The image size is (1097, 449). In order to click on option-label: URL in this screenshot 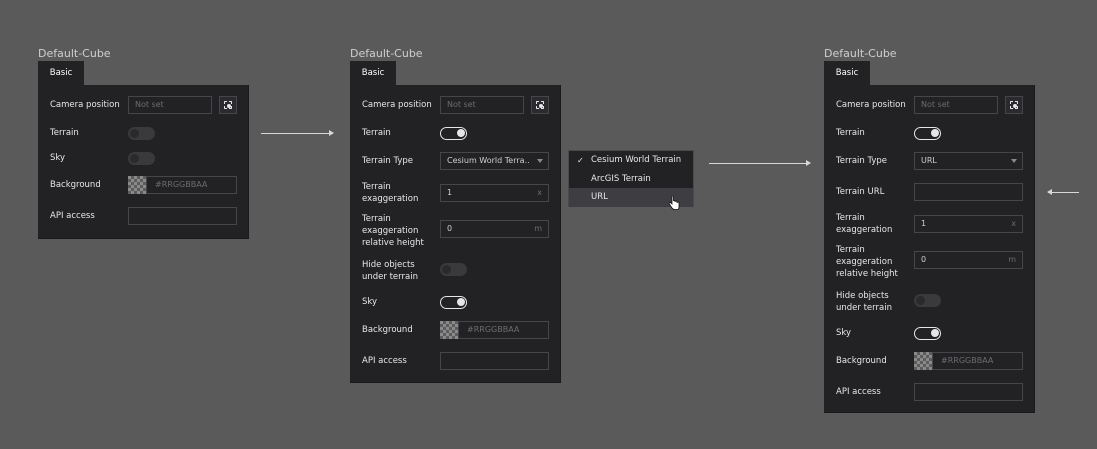, I will do `click(599, 197)`.